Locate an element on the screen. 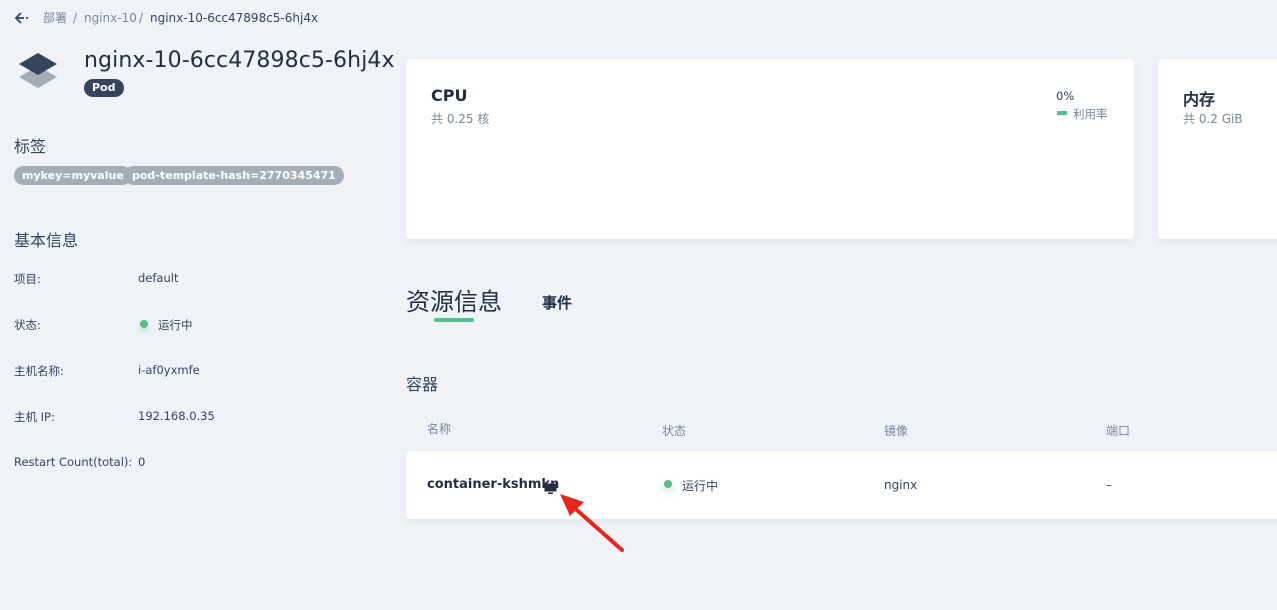 This screenshot has height=610, width=1277. cpu-title: CPU is located at coordinates (449, 95).